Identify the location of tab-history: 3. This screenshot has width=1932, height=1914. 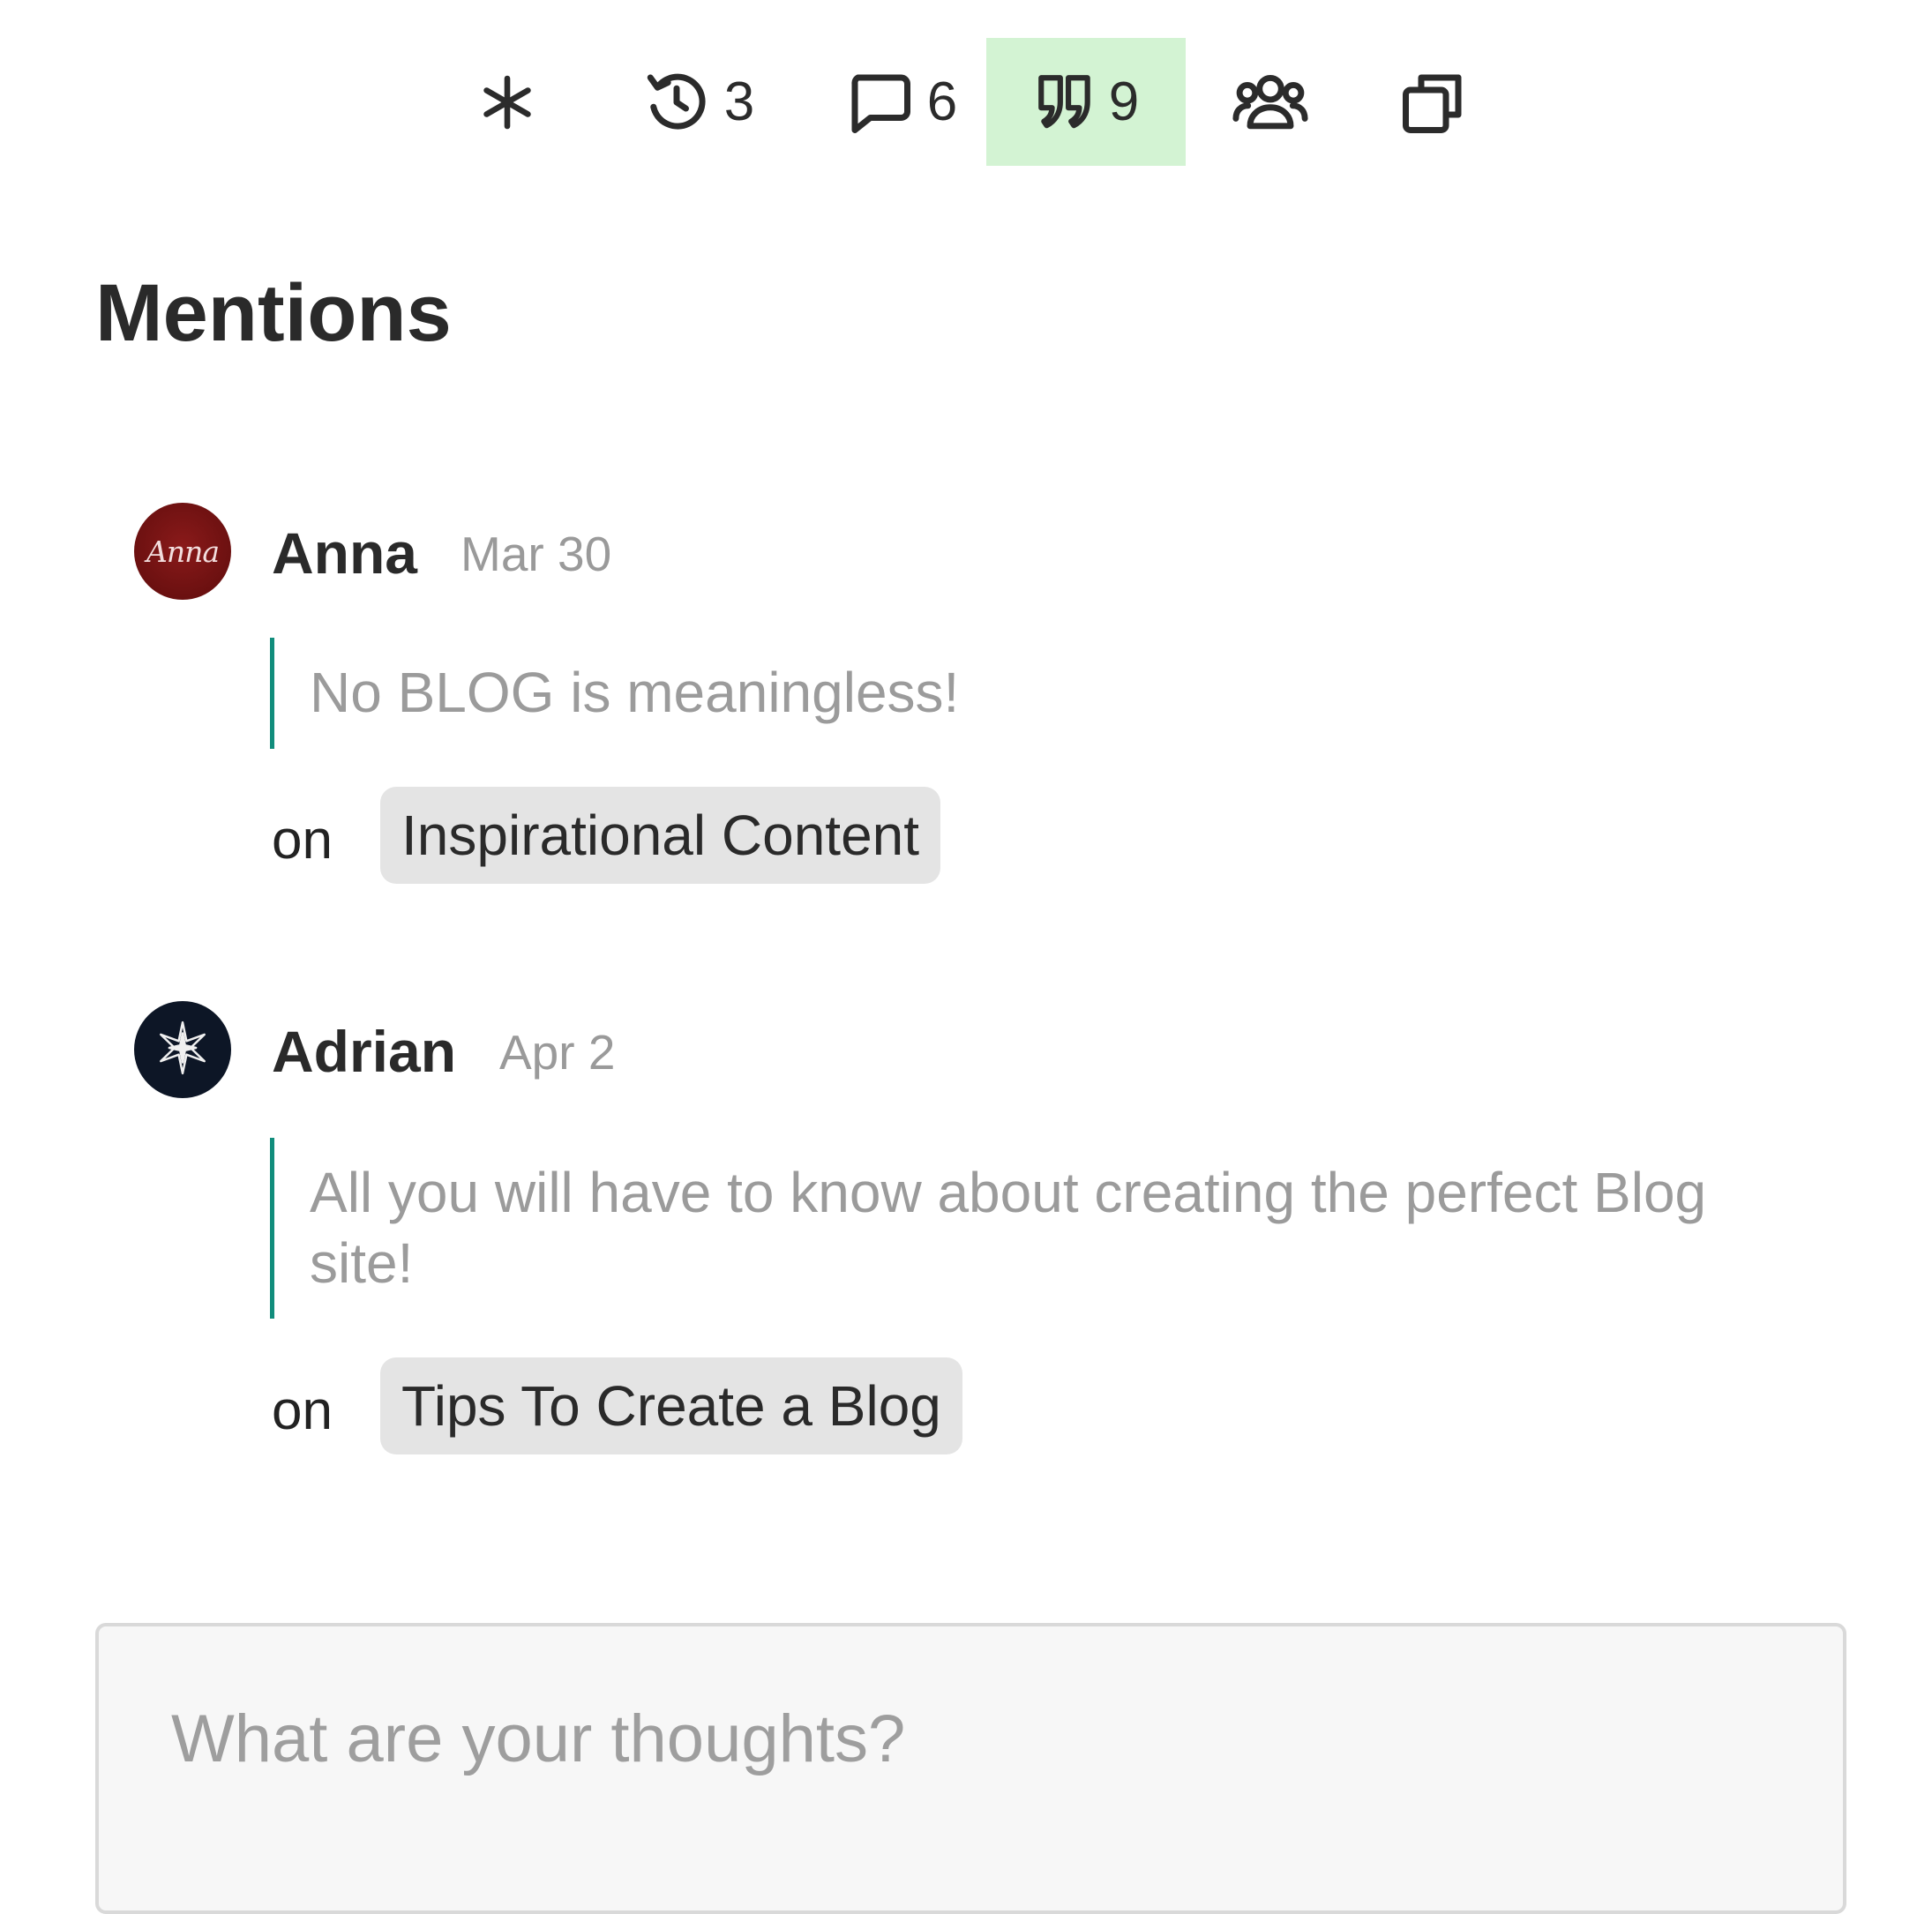
(697, 102).